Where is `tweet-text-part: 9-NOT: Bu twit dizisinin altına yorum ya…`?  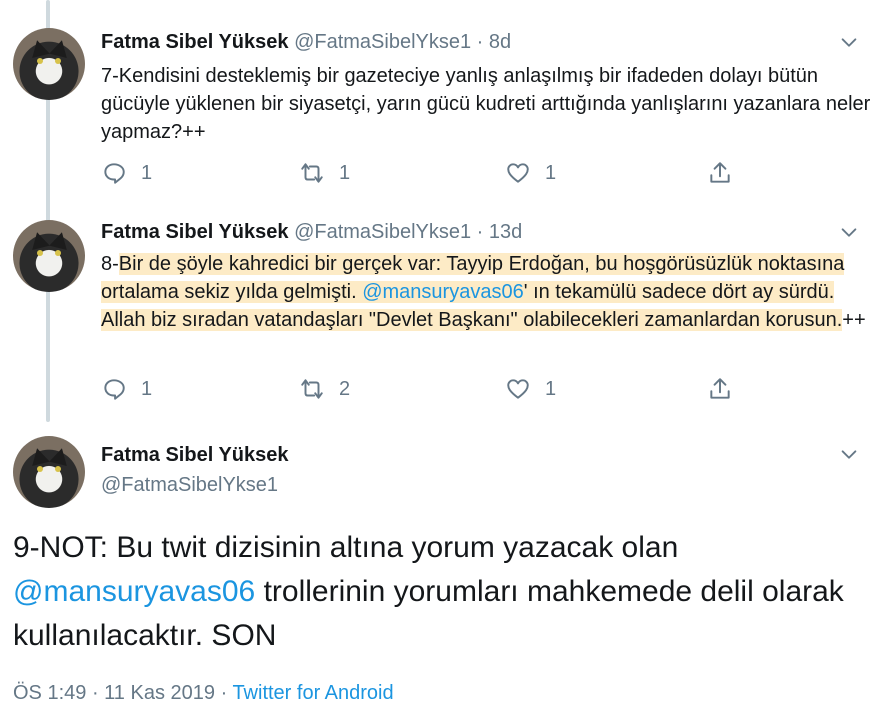 tweet-text-part: 9-NOT: Bu twit dizisinin altına yorum ya… is located at coordinates (346, 547).